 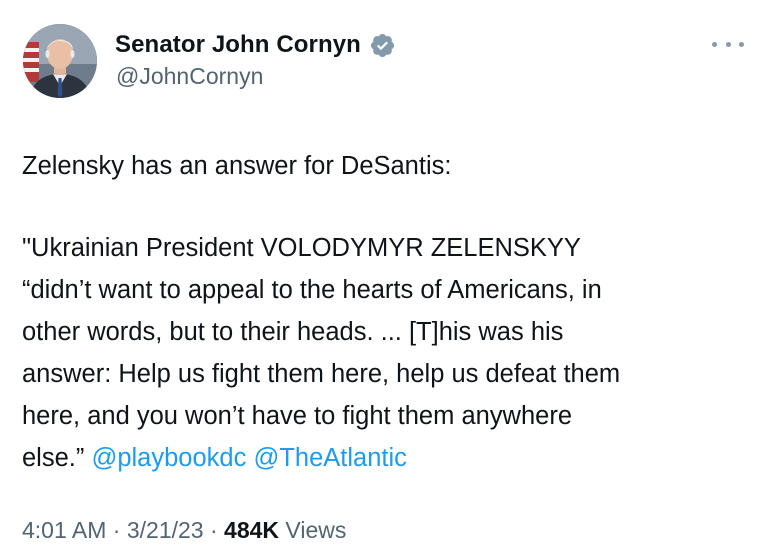 I want to click on tweet-intro-line: Zelensky has an answer for DeSantis:, so click(x=237, y=166).